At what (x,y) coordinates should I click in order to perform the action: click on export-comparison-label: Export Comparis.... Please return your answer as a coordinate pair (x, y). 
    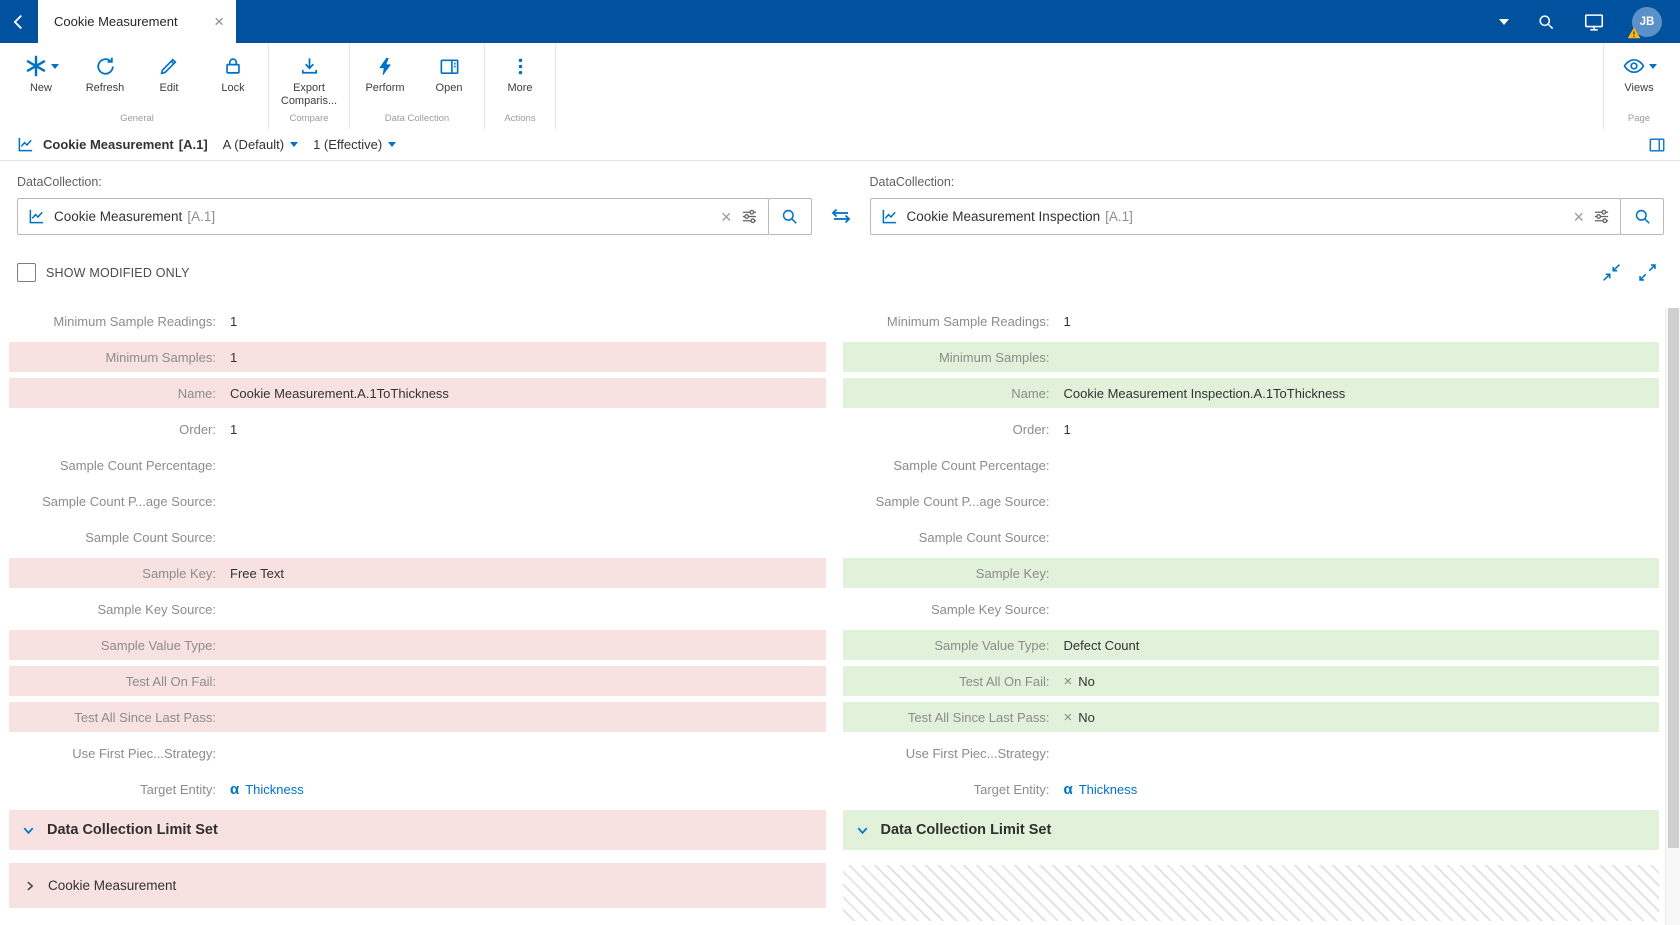
    Looking at the image, I should click on (309, 95).